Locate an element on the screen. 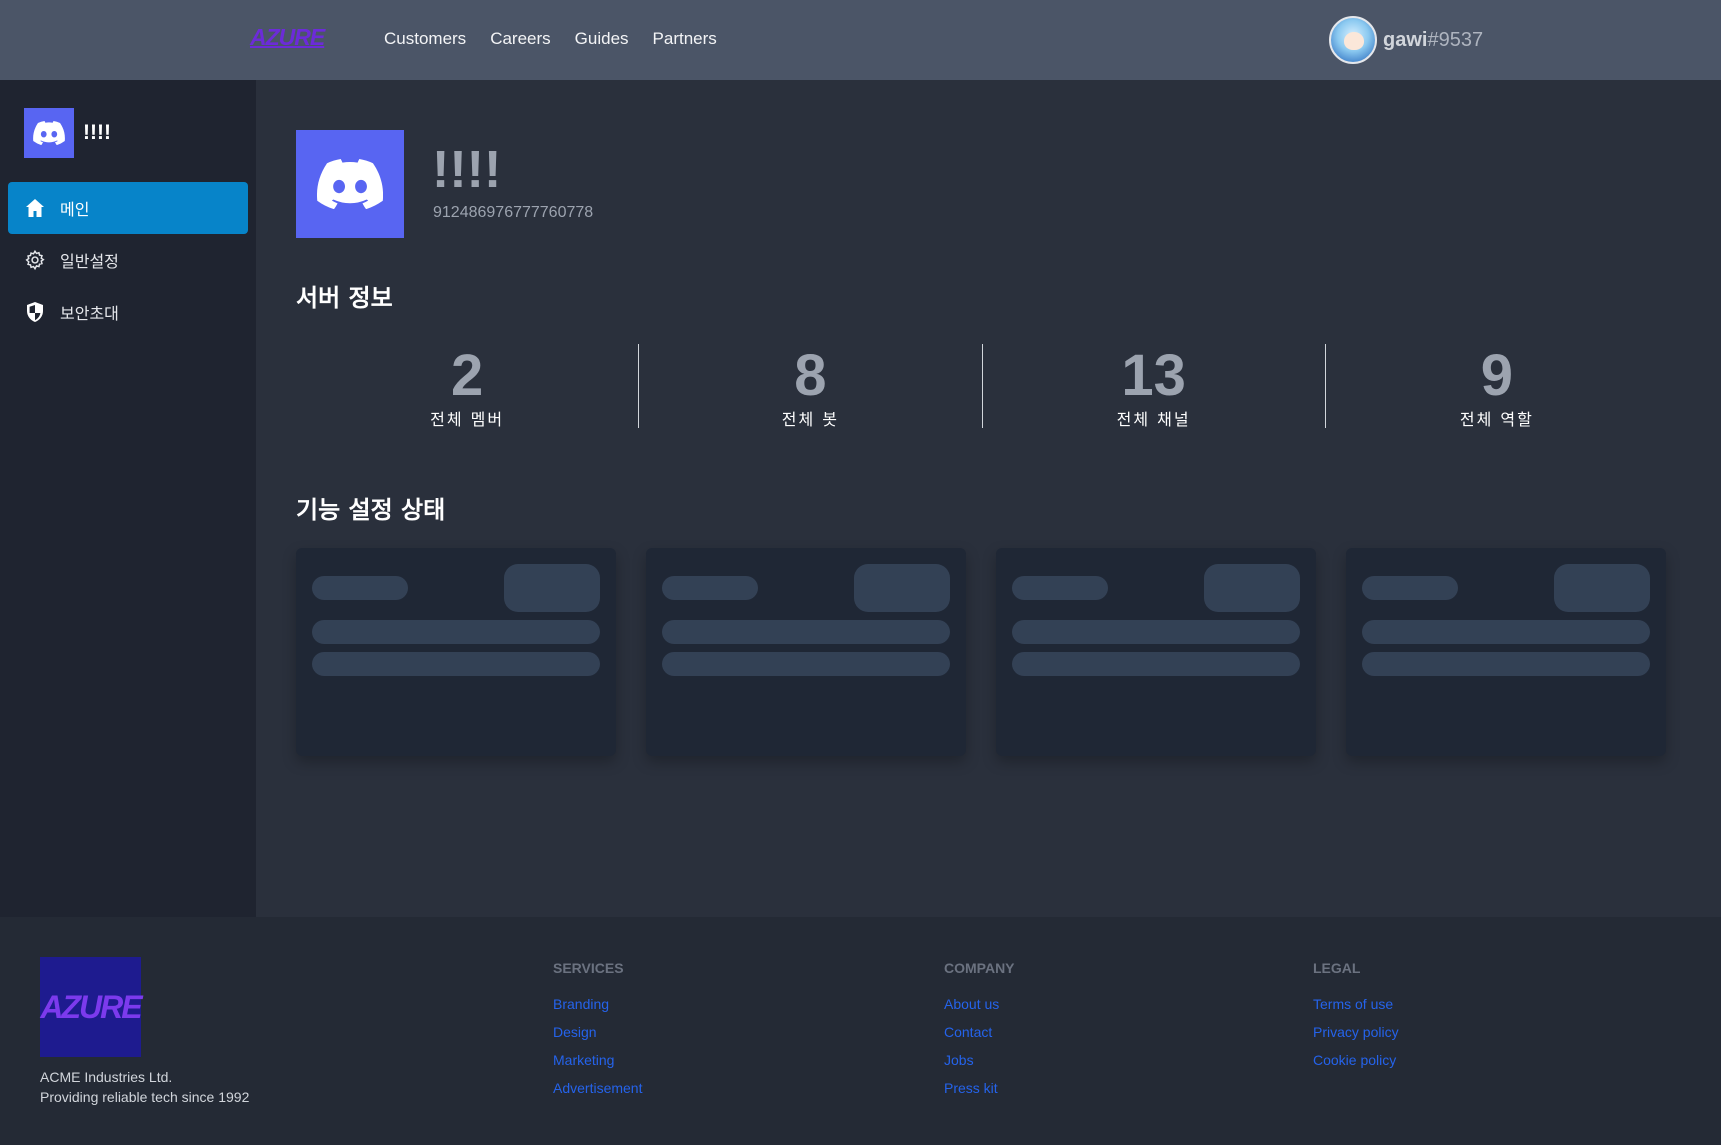 The width and height of the screenshot is (1721, 1145). footer-link-press-kit: Press kit is located at coordinates (979, 1088).